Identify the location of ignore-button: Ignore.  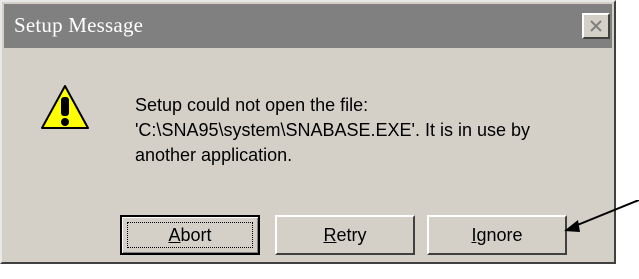
(497, 235).